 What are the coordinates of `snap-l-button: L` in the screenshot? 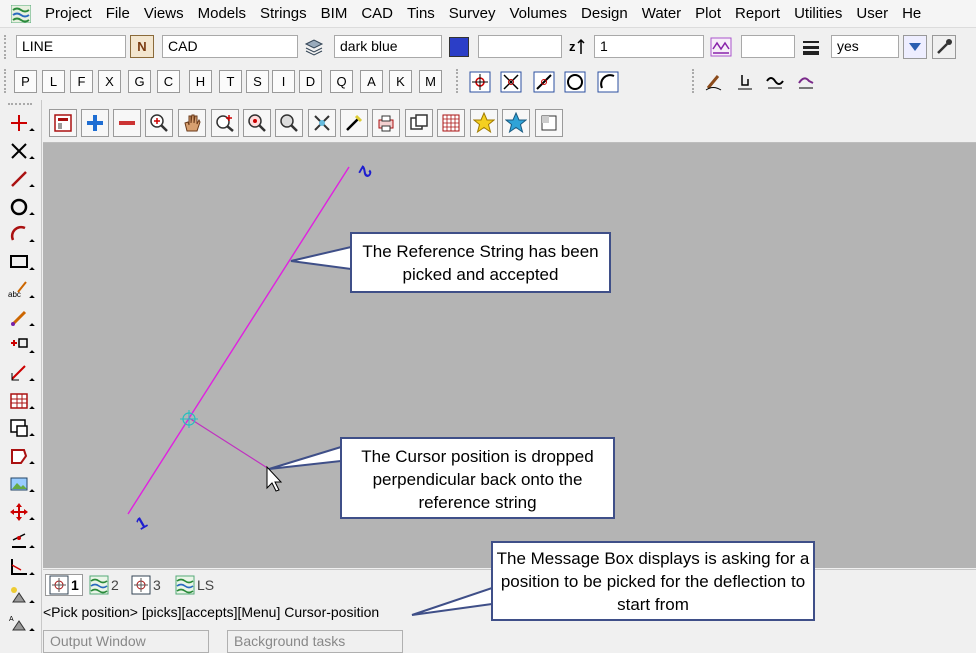 It's located at (53, 81).